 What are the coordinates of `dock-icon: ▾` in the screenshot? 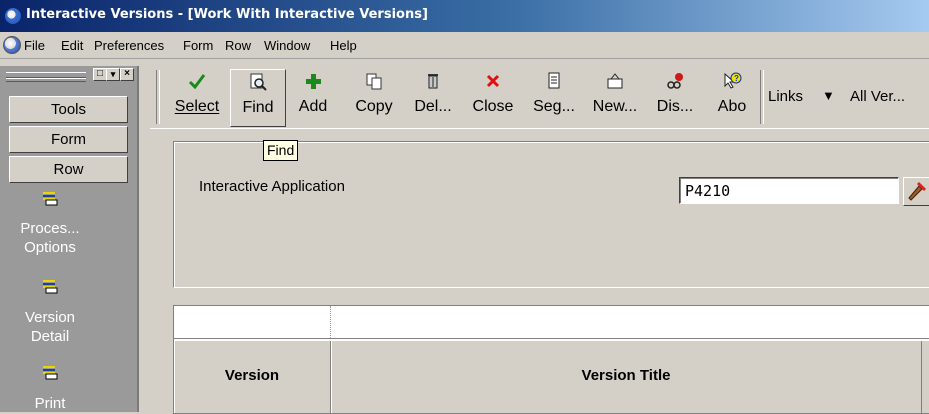 It's located at (113, 74).